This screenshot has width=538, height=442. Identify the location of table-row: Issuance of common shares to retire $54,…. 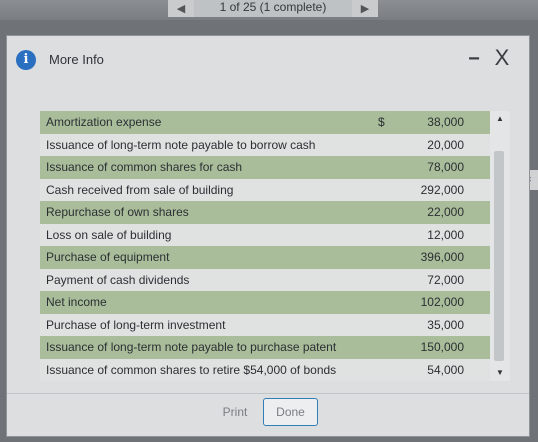
(265, 370).